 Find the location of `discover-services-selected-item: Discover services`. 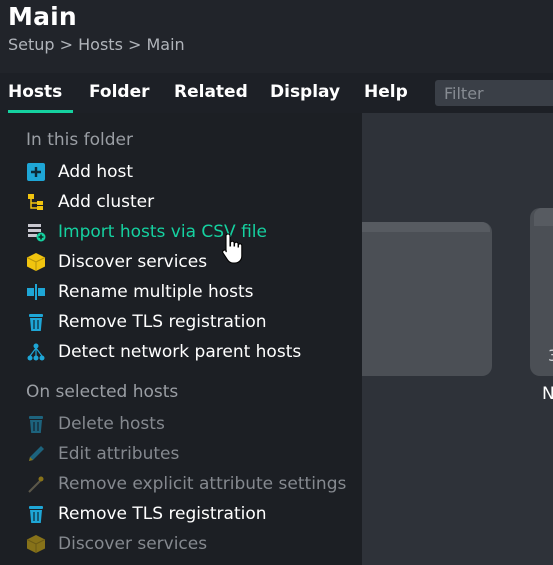

discover-services-selected-item: Discover services is located at coordinates (191, 544).